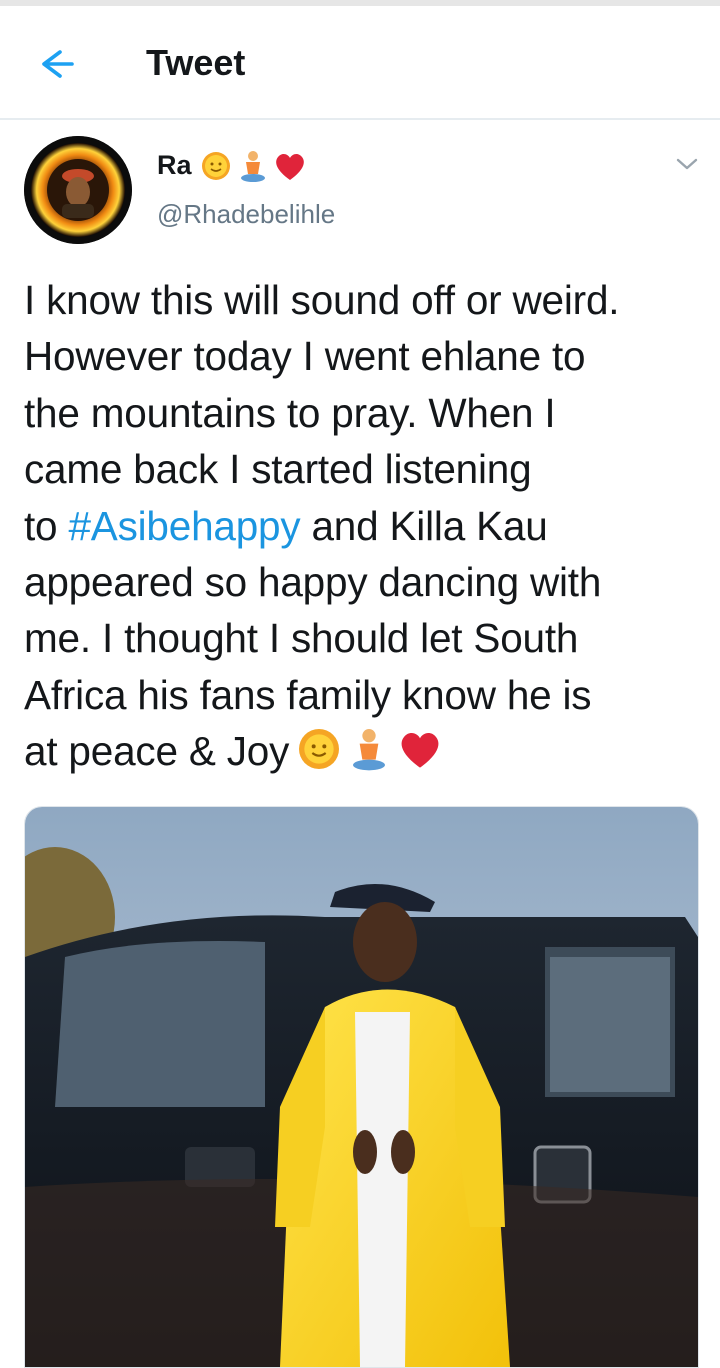 This screenshot has width=720, height=1368. What do you see at coordinates (46, 525) in the screenshot?
I see `tweet-text-segment: to` at bounding box center [46, 525].